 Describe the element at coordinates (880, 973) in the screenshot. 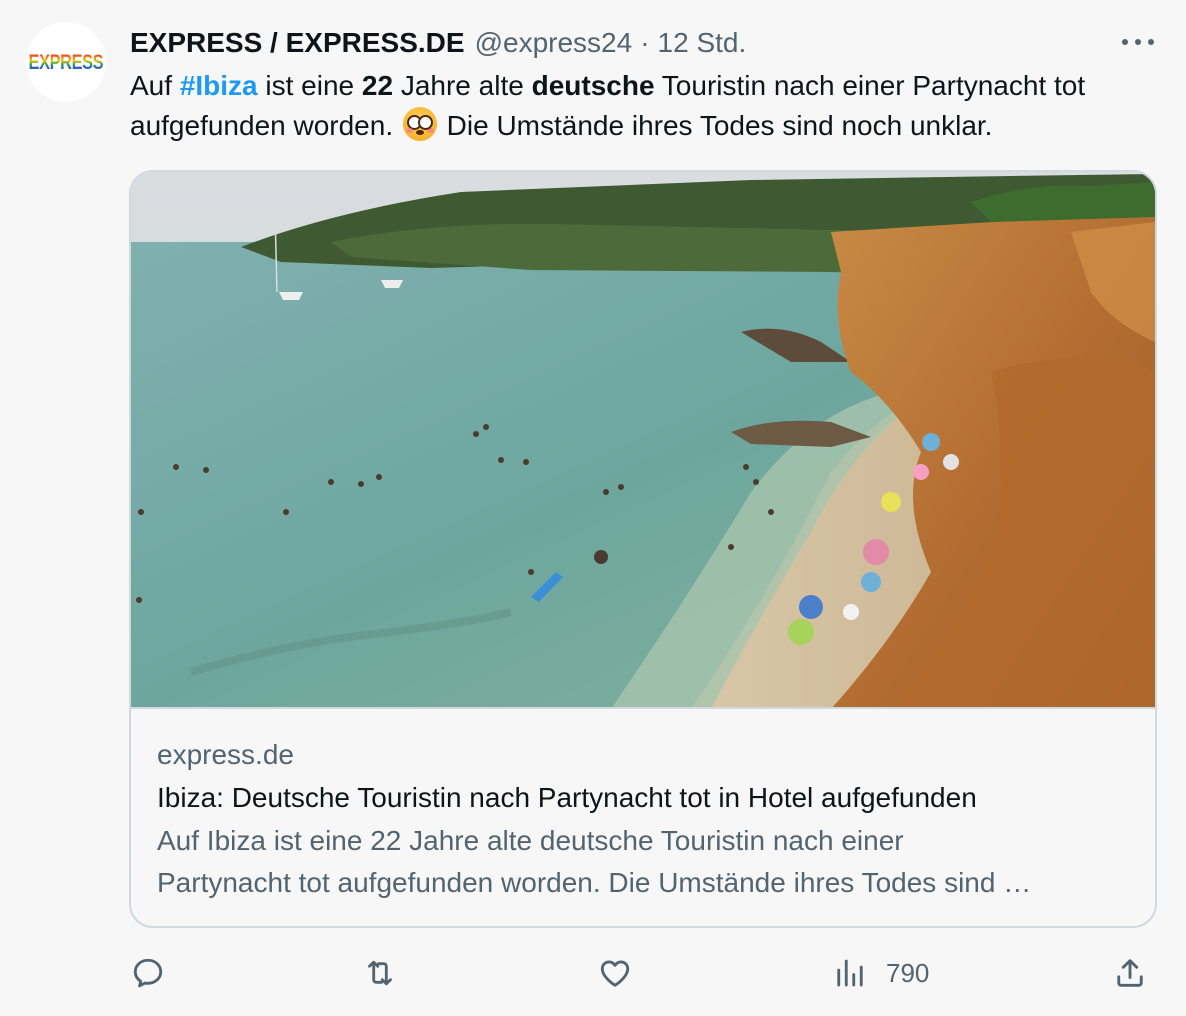

I see `views-button: 790` at that location.